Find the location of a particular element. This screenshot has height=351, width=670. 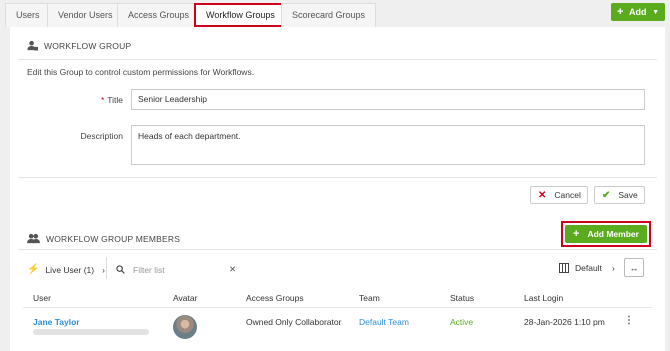

tab-users: Users is located at coordinates (28, 15).